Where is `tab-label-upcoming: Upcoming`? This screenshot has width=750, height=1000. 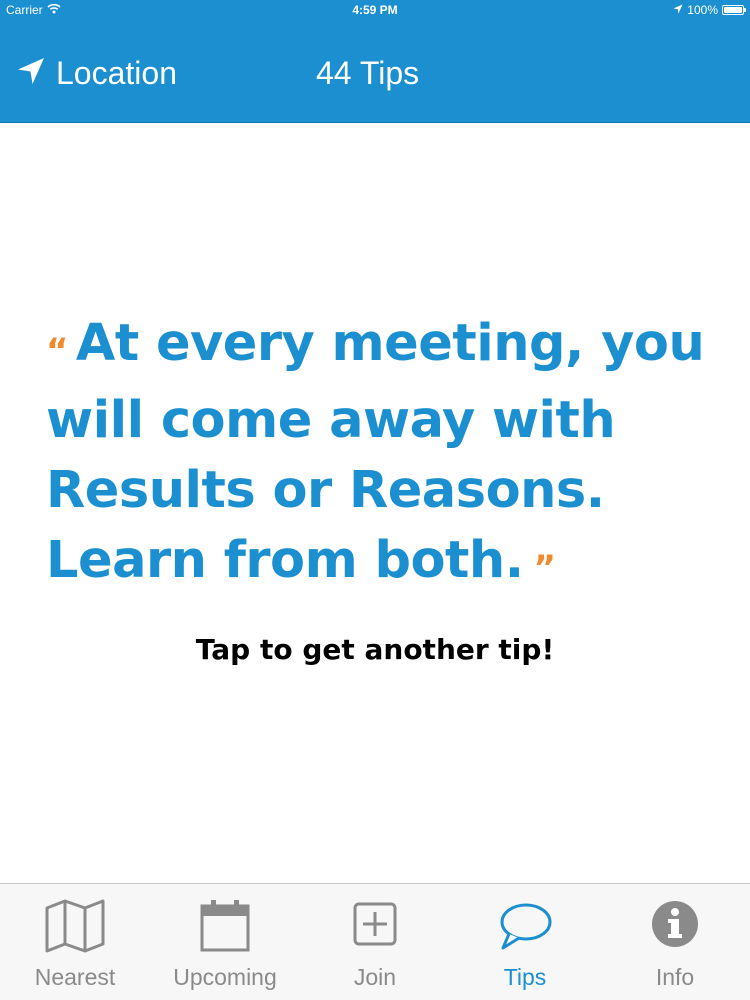 tab-label-upcoming: Upcoming is located at coordinates (225, 977).